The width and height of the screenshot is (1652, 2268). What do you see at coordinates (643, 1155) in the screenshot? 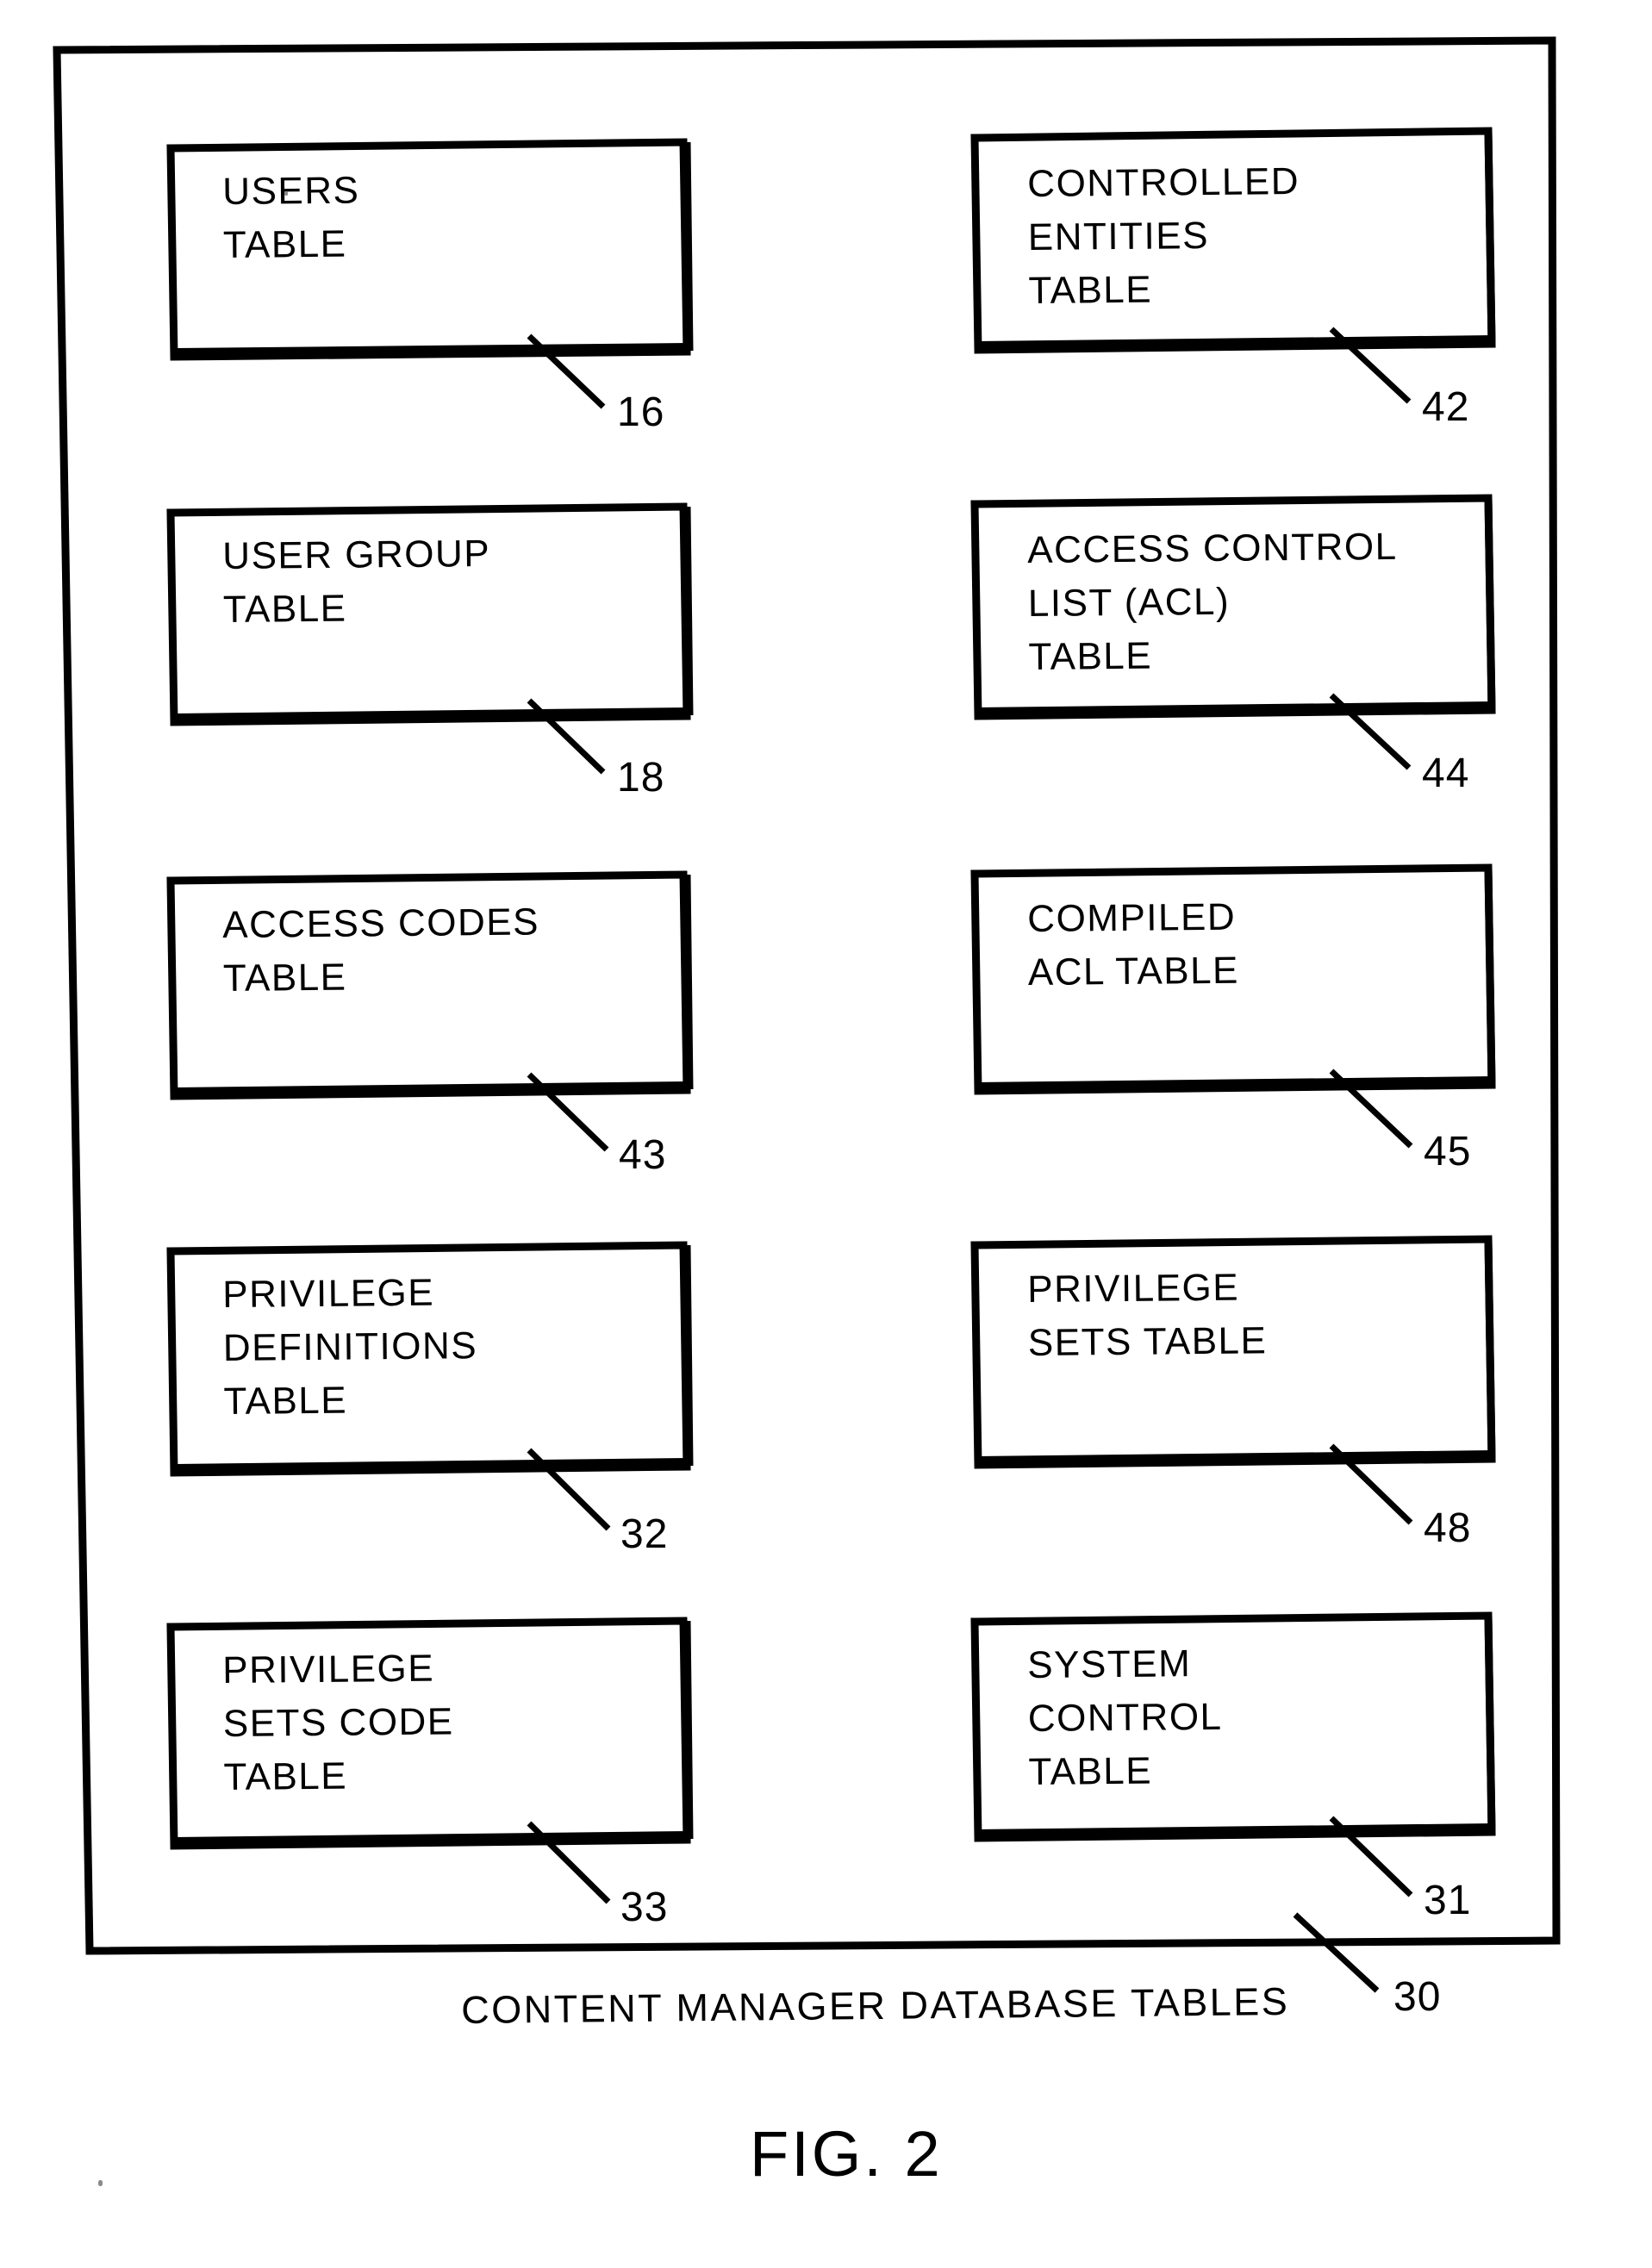
I see `ref-number-43: 43` at bounding box center [643, 1155].